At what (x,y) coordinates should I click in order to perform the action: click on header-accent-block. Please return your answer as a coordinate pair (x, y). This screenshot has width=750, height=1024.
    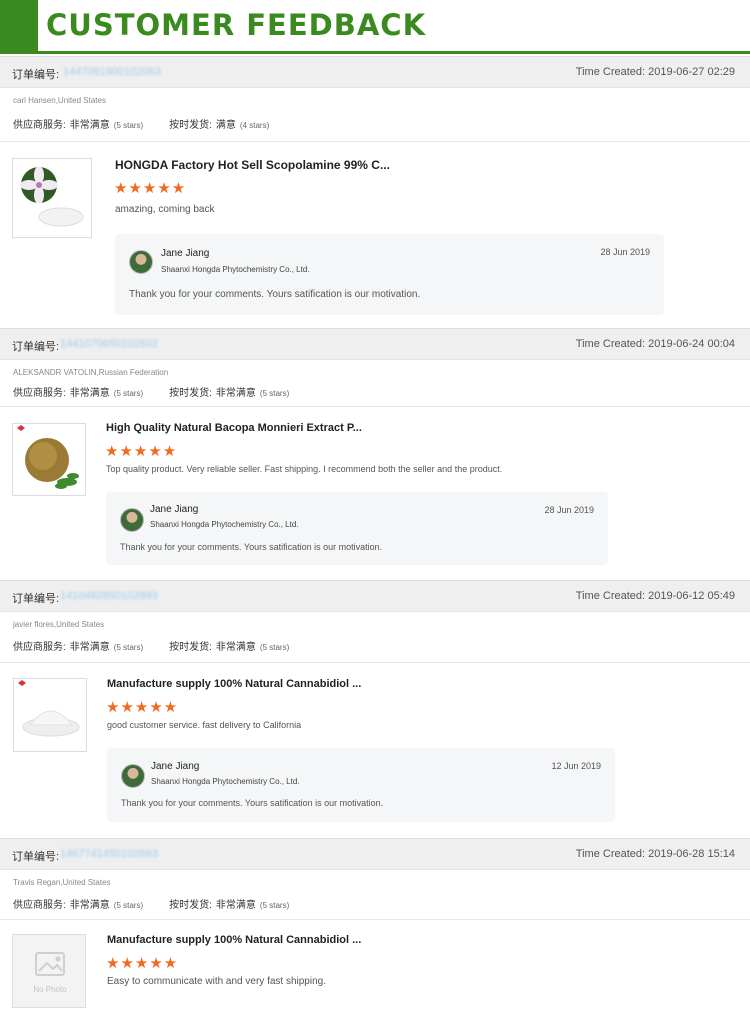
    Looking at the image, I should click on (19, 27).